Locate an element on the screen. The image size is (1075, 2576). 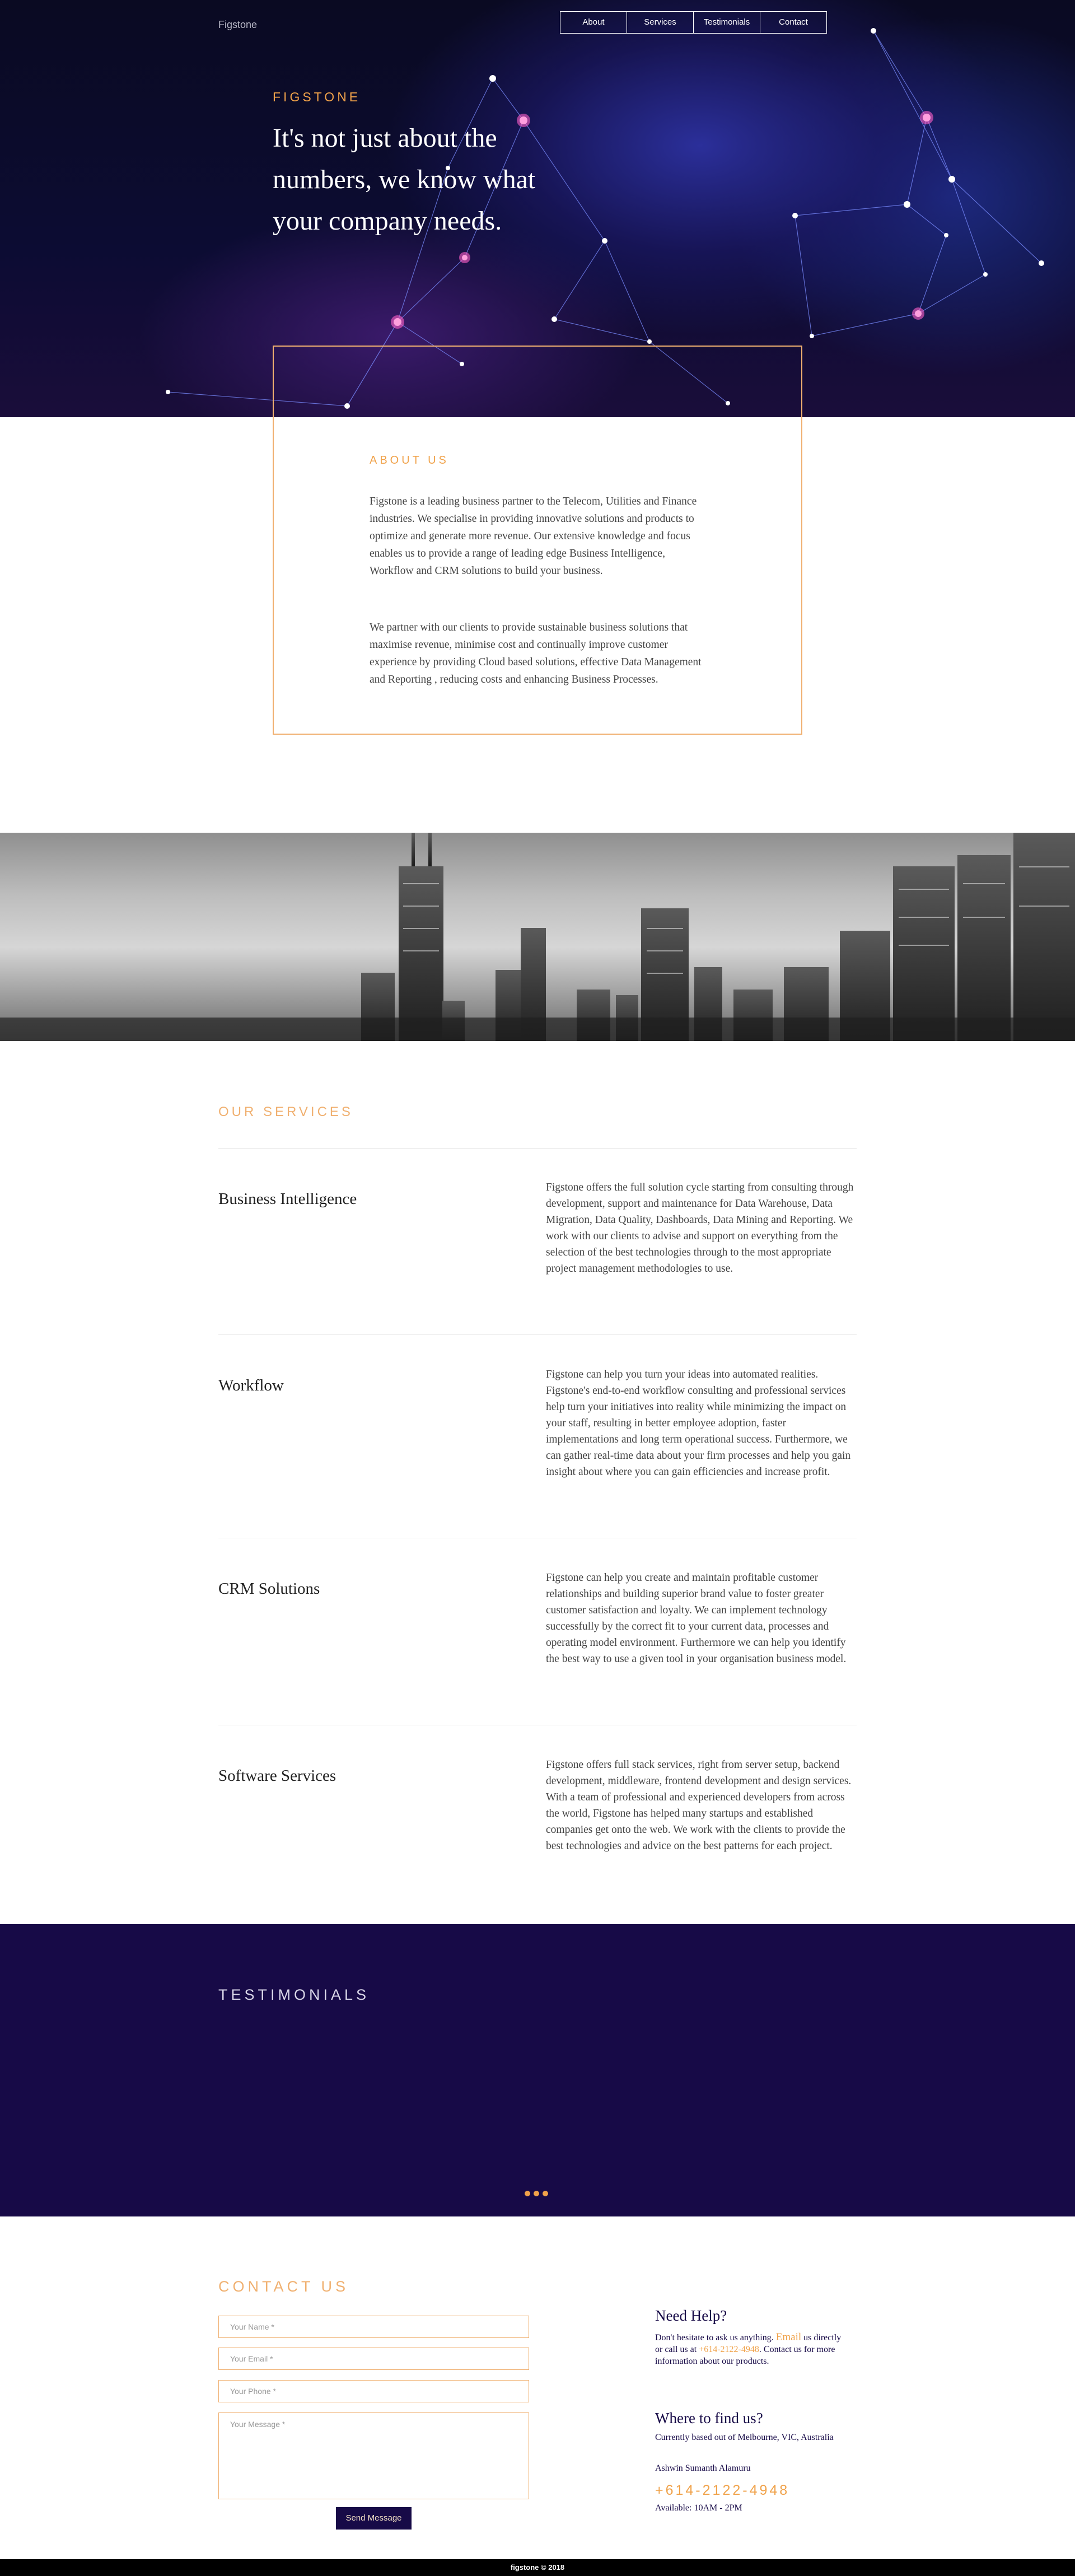
phone-input: Your Phone * is located at coordinates (374, 2391).